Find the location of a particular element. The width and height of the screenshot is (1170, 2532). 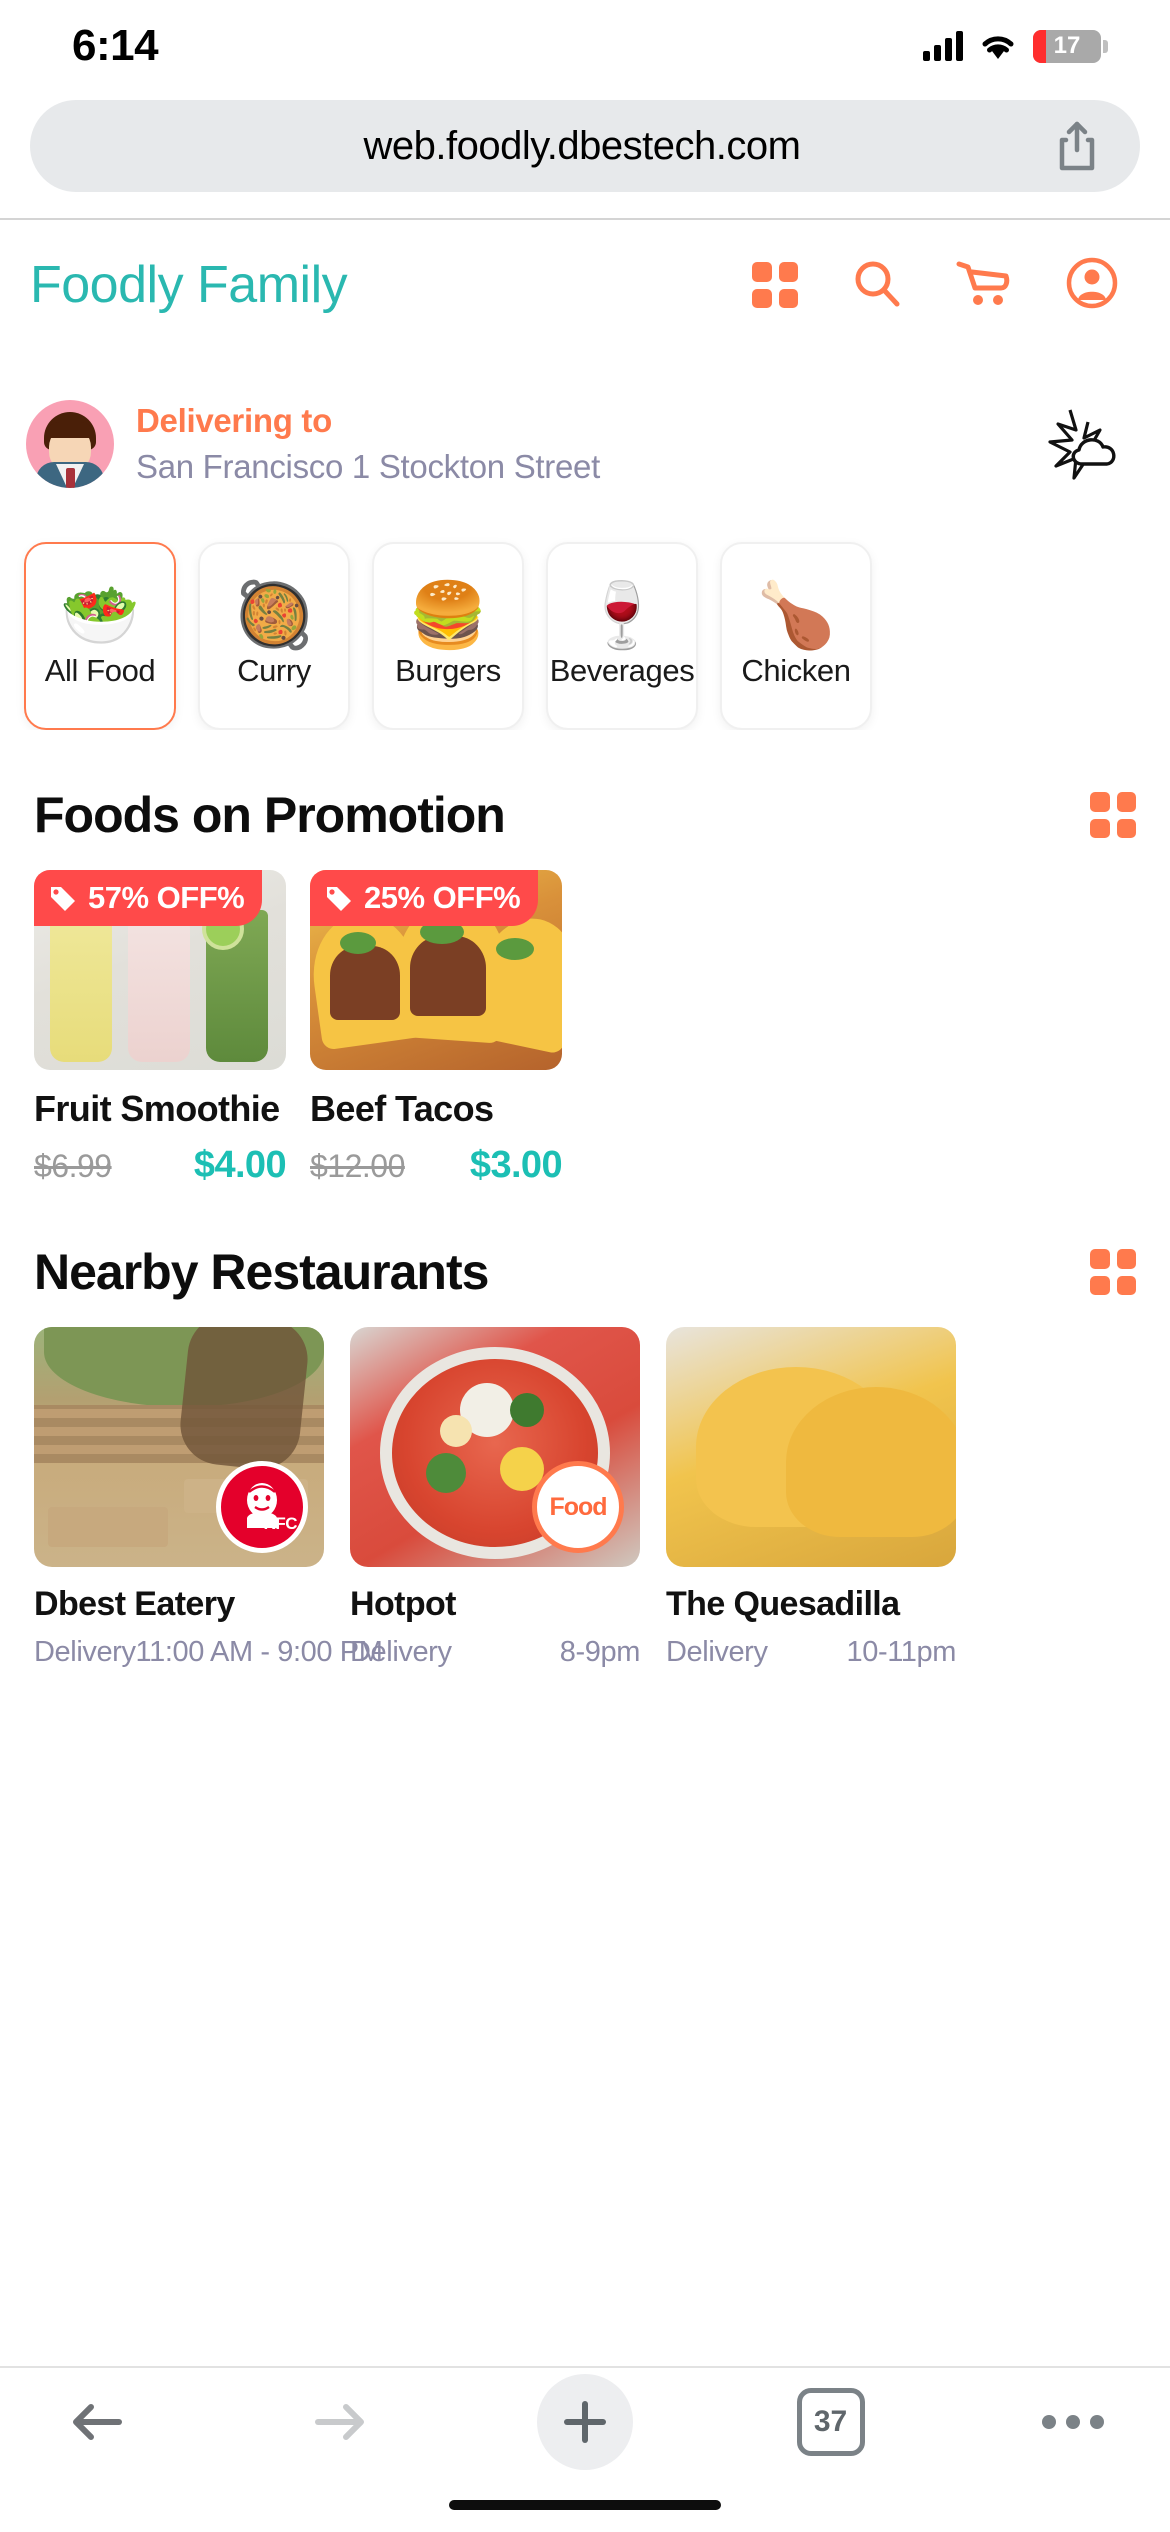

chicken-icon: 🍗 is located at coordinates (796, 615).